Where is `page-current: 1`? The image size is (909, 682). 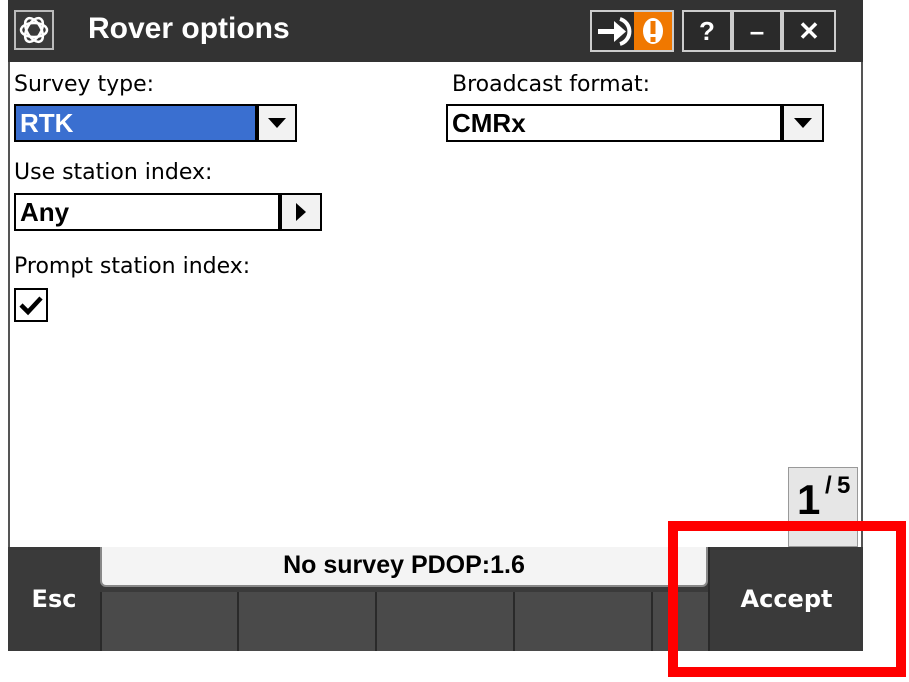 page-current: 1 is located at coordinates (809, 499).